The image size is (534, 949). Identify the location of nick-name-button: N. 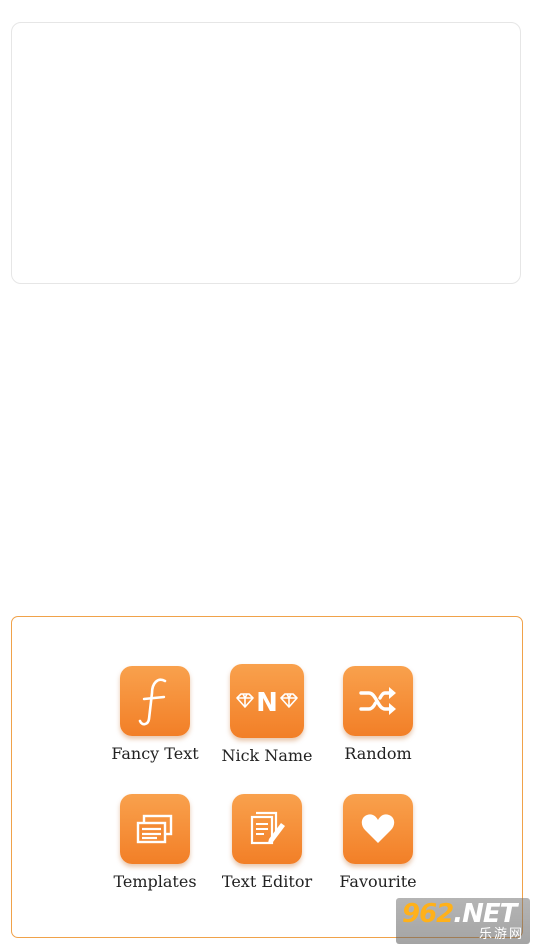
(267, 701).